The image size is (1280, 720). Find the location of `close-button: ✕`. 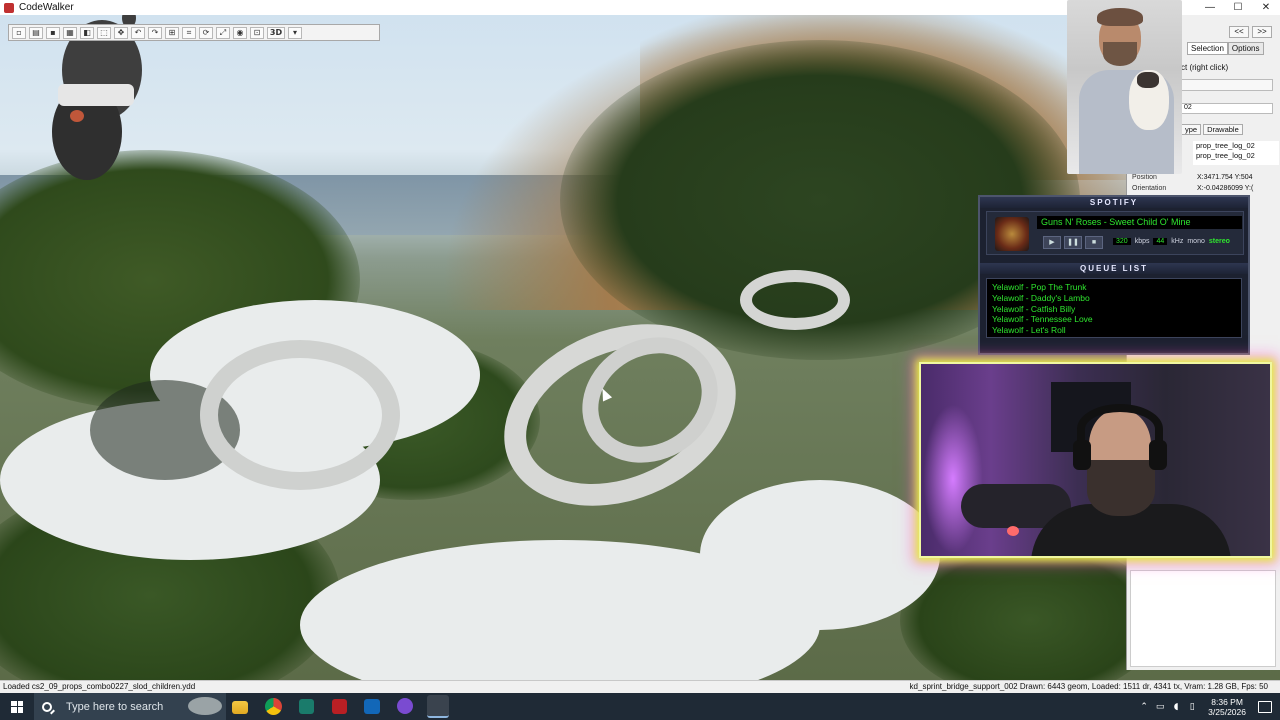

close-button: ✕ is located at coordinates (1266, 7).